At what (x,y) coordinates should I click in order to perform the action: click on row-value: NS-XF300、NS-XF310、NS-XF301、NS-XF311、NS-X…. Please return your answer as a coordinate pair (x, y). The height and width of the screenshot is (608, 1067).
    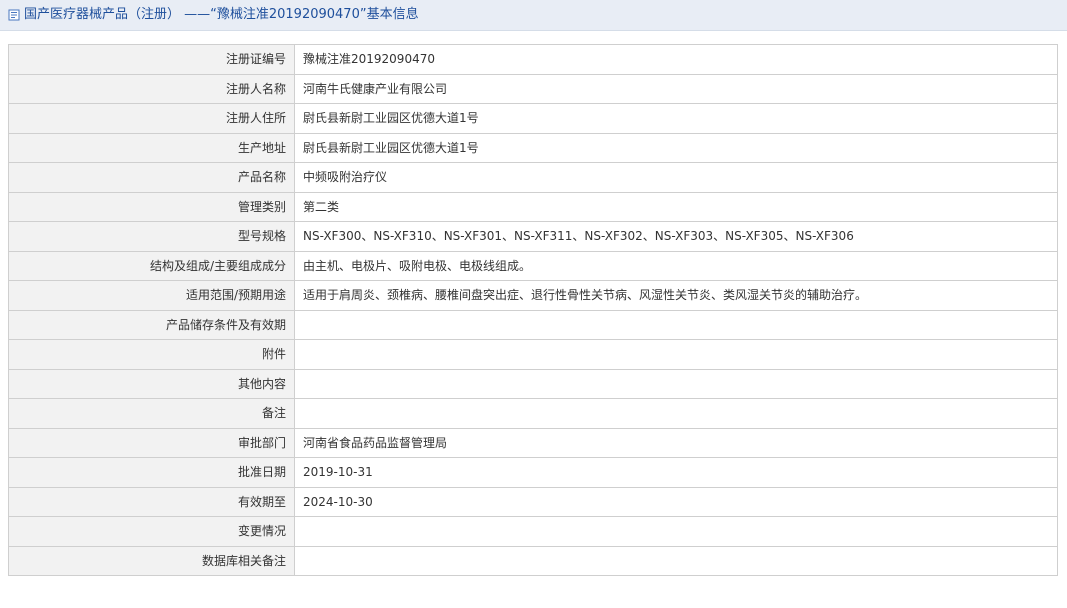
    Looking at the image, I should click on (676, 236).